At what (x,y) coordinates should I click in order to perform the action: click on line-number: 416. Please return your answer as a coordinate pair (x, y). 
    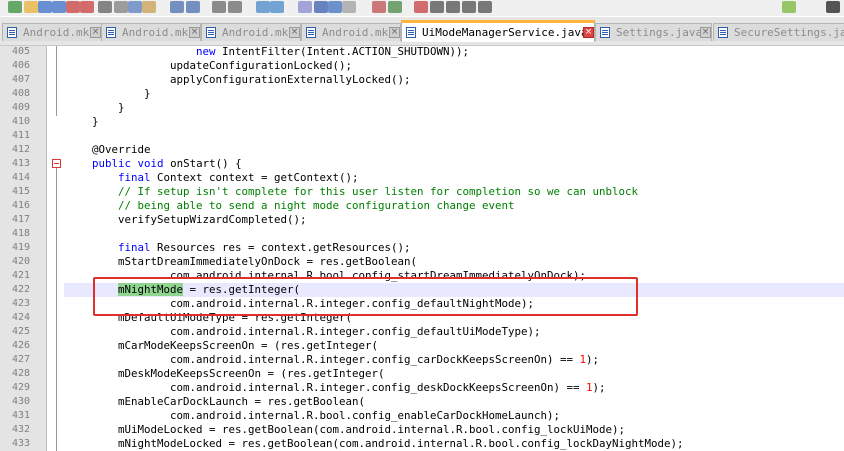
    Looking at the image, I should click on (20, 205).